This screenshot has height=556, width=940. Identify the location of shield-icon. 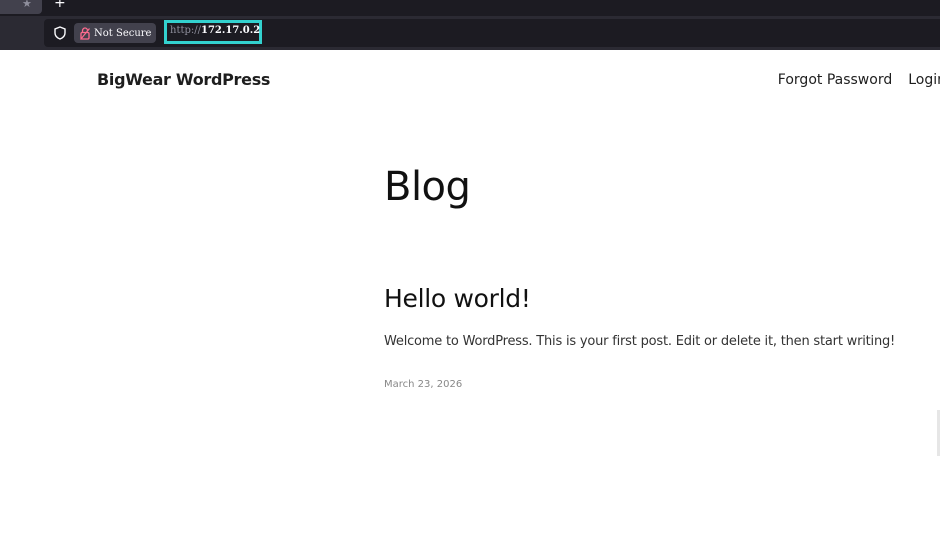
(60, 33).